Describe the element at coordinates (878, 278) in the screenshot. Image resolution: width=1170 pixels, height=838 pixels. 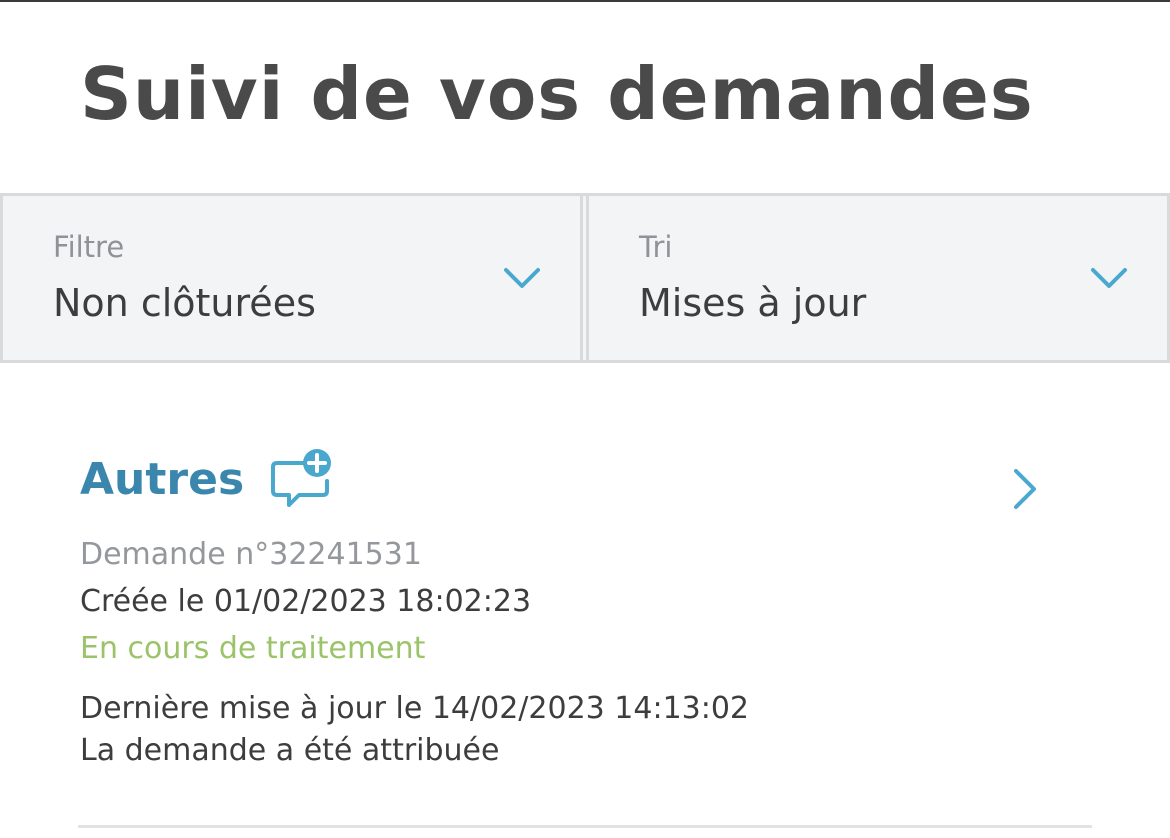
I see `sort-dropdown: Tri Mises à jour` at that location.